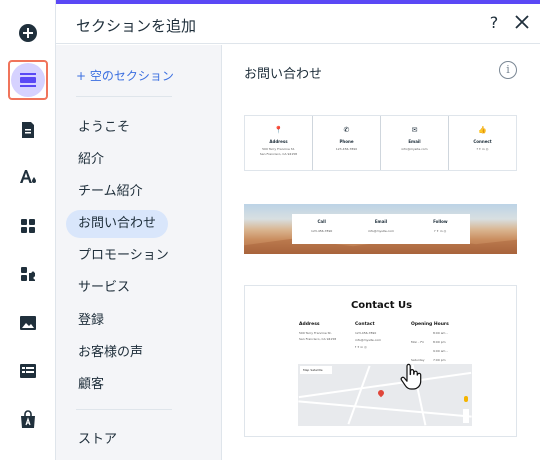 The width and height of the screenshot is (540, 460). What do you see at coordinates (494, 22) in the screenshot?
I see `help-button: ?` at bounding box center [494, 22].